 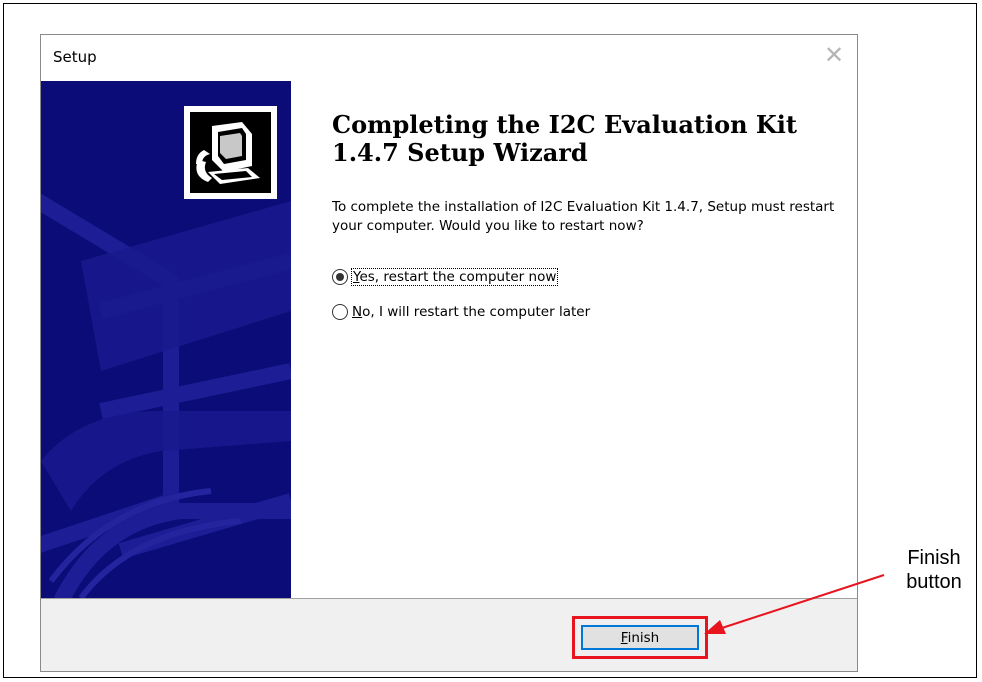 I want to click on wizard-footer: Finish, so click(x=449, y=634).